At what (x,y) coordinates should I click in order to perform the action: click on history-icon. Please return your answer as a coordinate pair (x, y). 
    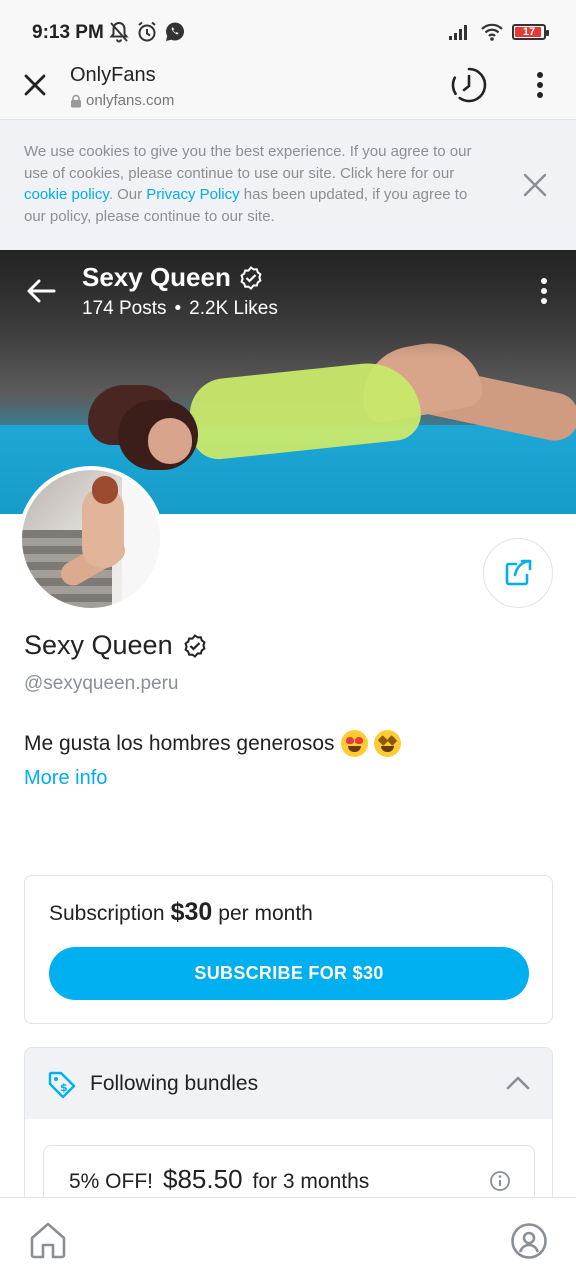
    Looking at the image, I should click on (469, 85).